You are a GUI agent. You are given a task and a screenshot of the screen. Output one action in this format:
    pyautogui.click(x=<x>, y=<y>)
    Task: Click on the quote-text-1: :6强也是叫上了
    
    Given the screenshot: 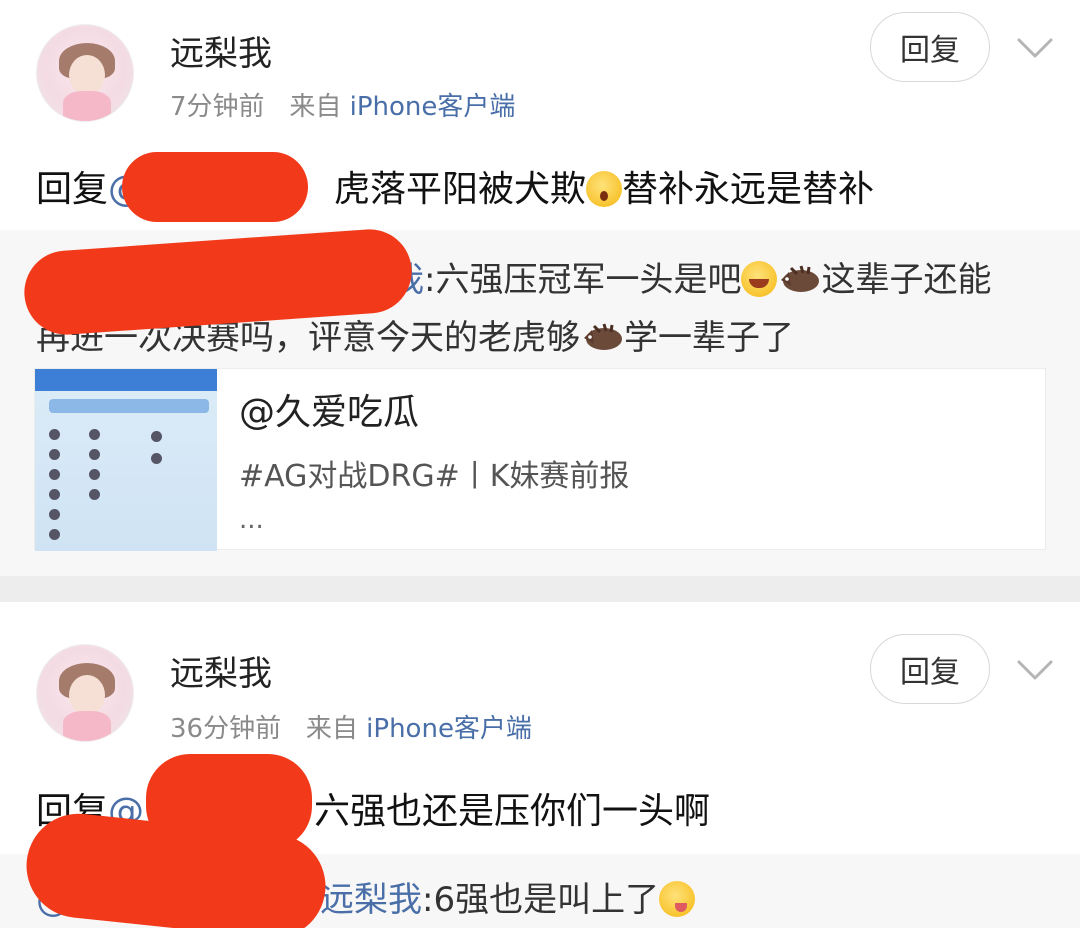 What is the action you would take?
    pyautogui.click(x=541, y=900)
    